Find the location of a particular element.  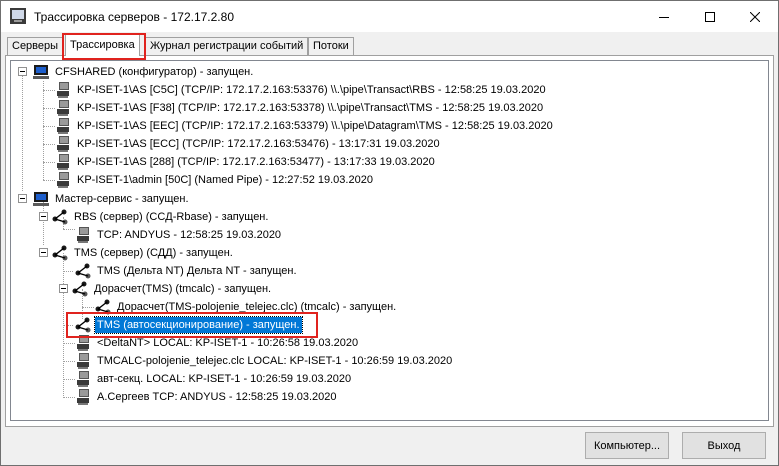

tree-node-client: TCP: ANDYUS - 12:58:25 19.03.2020 is located at coordinates (178, 235).